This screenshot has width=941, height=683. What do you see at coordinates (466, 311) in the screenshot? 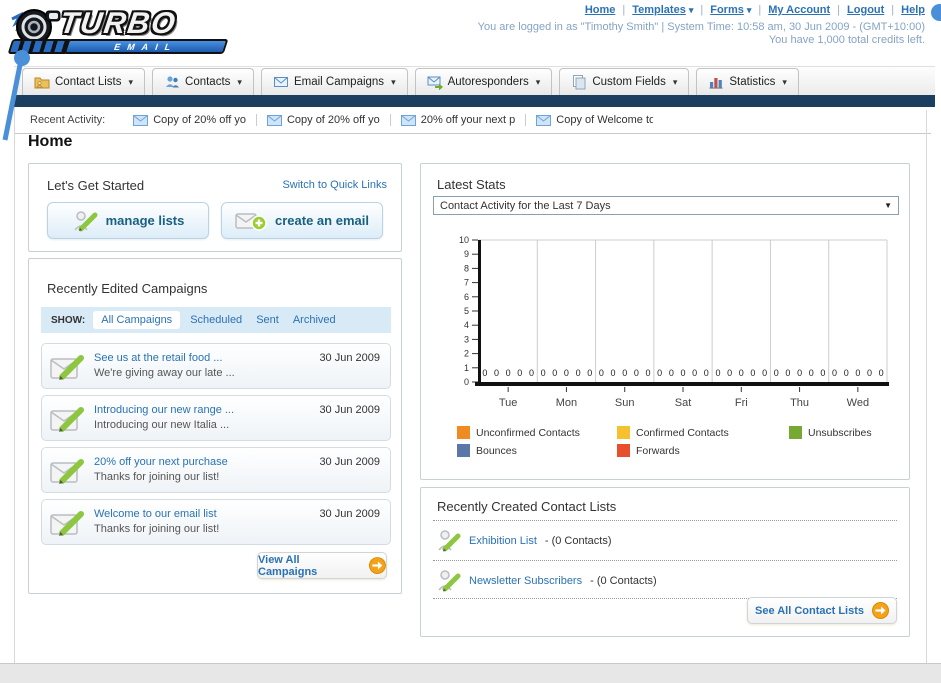
I see `svg-text: 5` at bounding box center [466, 311].